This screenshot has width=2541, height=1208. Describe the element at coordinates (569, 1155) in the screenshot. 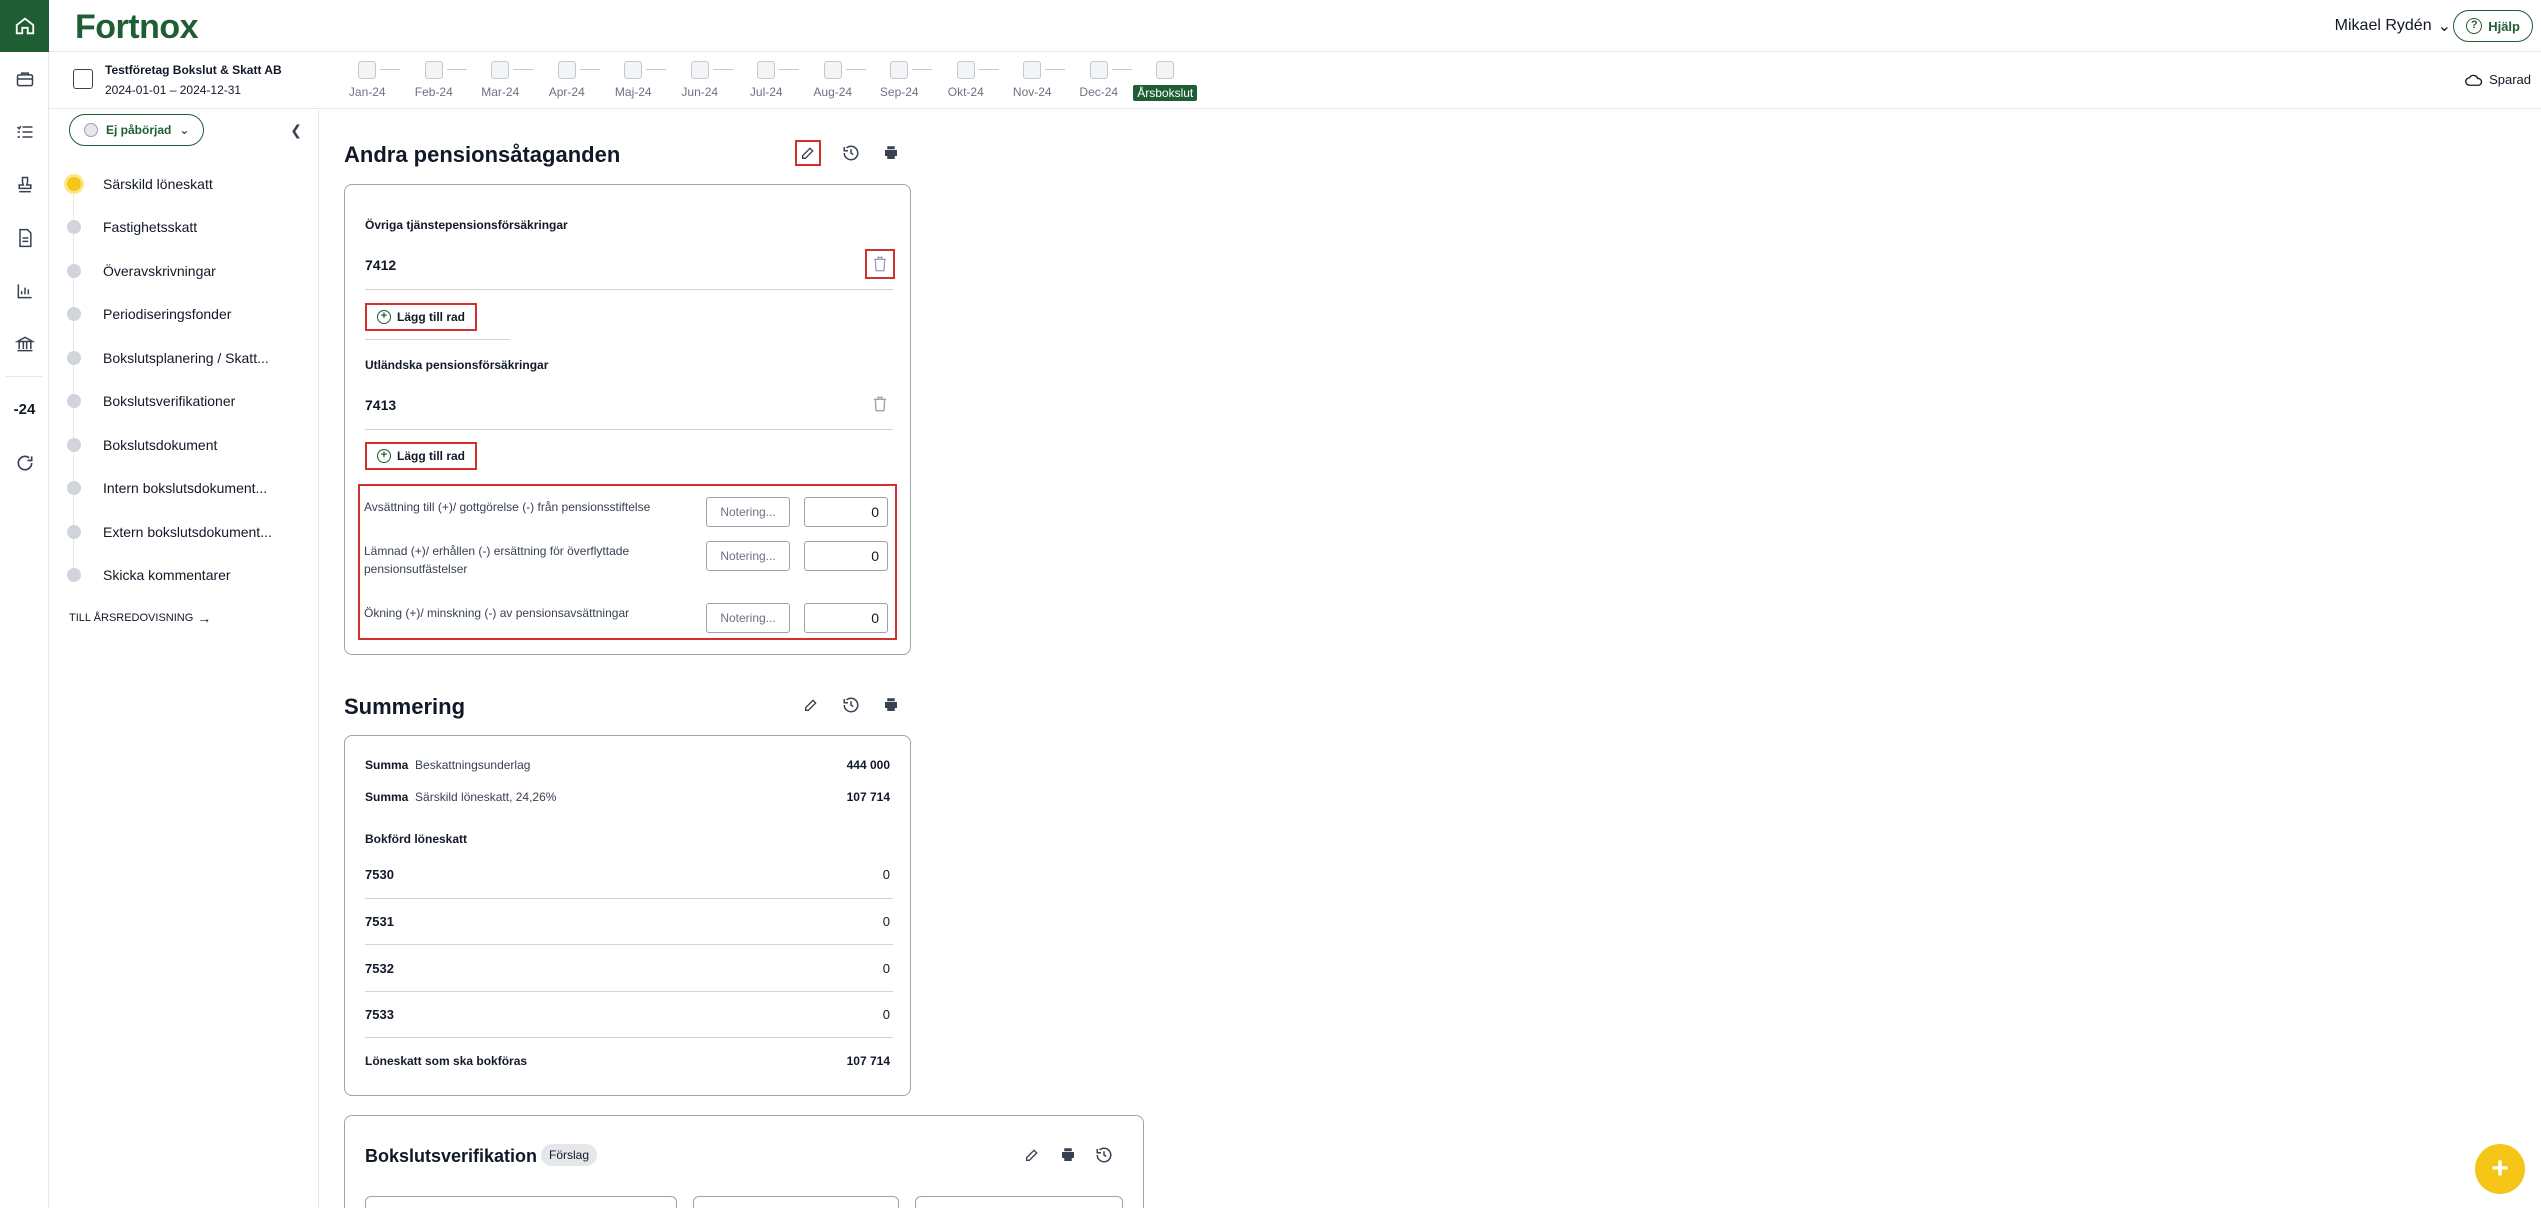

I see `status-badge: Förslag` at that location.